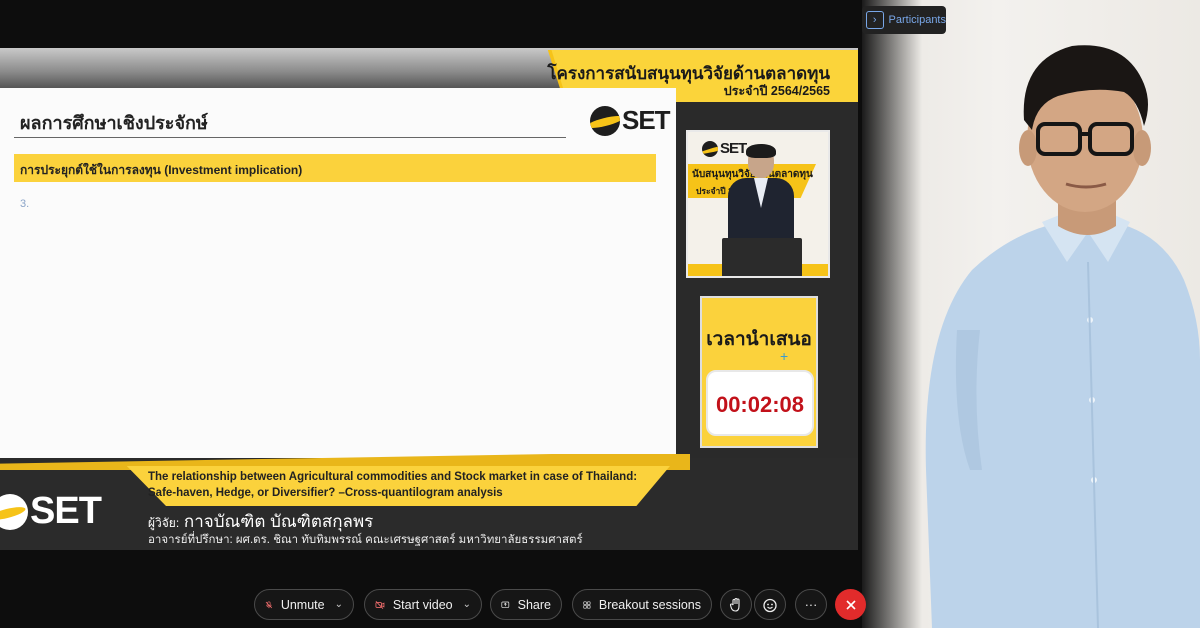 This screenshot has width=1200, height=628. What do you see at coordinates (587, 604) in the screenshot?
I see `breakout-grid-icon` at bounding box center [587, 604].